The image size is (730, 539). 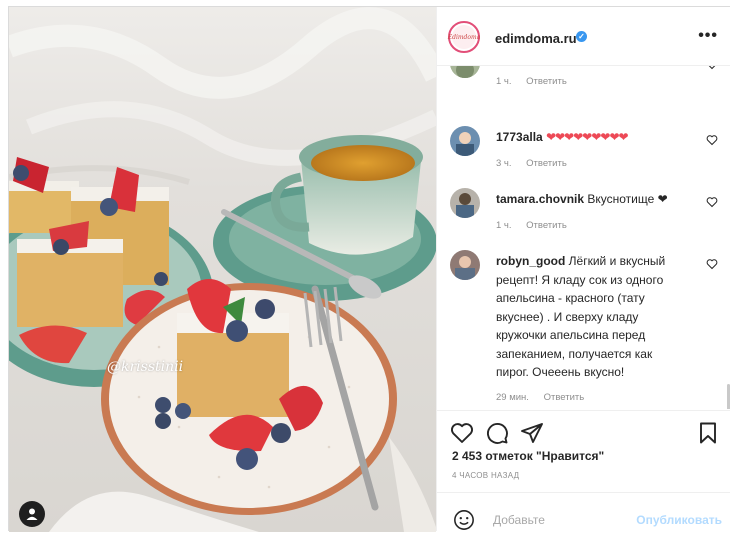 I want to click on comment-body: ❤❤❤❤❤❤❤❤❤, so click(x=587, y=137).